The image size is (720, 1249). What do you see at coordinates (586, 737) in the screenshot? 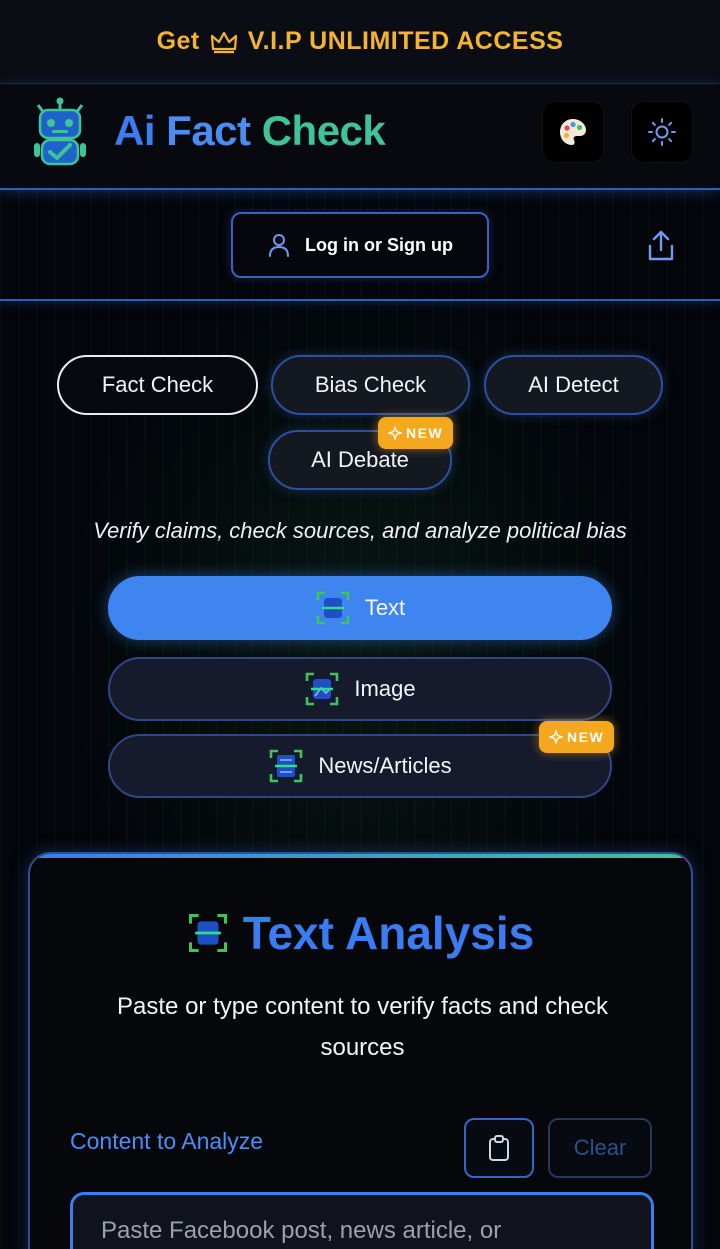
I see `new-badge-news-label: NEW` at bounding box center [586, 737].